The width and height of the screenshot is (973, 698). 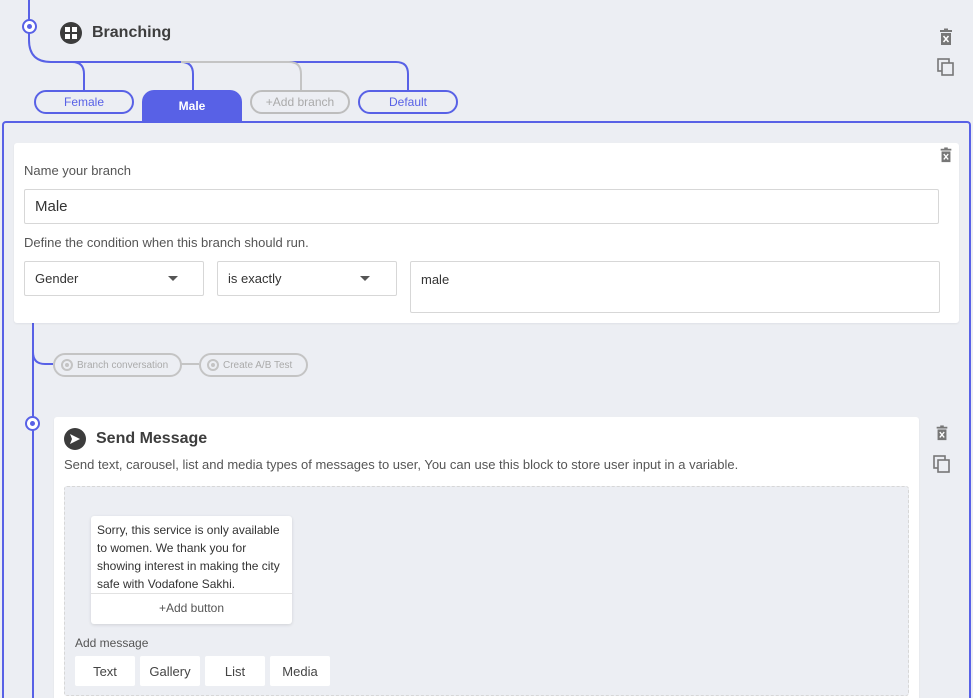 I want to click on create-ab-test-button: Create A/B Test, so click(x=253, y=365).